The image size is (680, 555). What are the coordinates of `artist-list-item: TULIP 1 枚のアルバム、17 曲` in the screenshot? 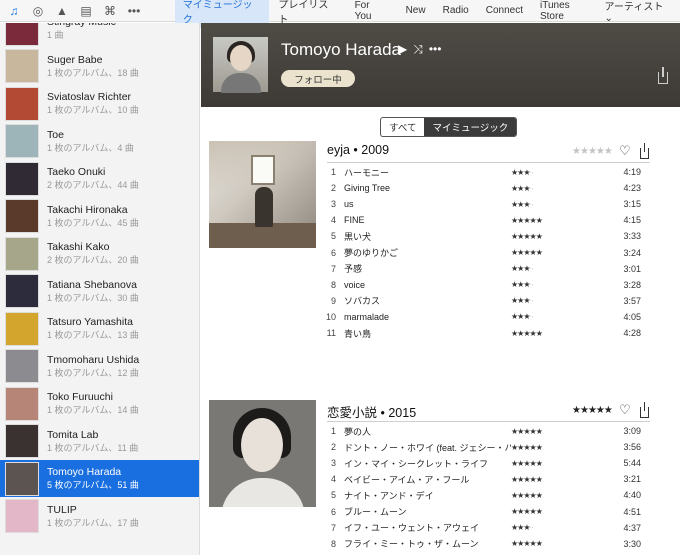 It's located at (99, 516).